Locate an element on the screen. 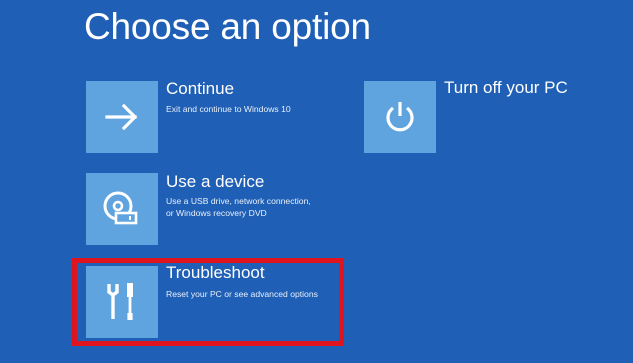 The image size is (633, 363). use-device-description-line-1: Use a USB drive, network connection, is located at coordinates (238, 201).